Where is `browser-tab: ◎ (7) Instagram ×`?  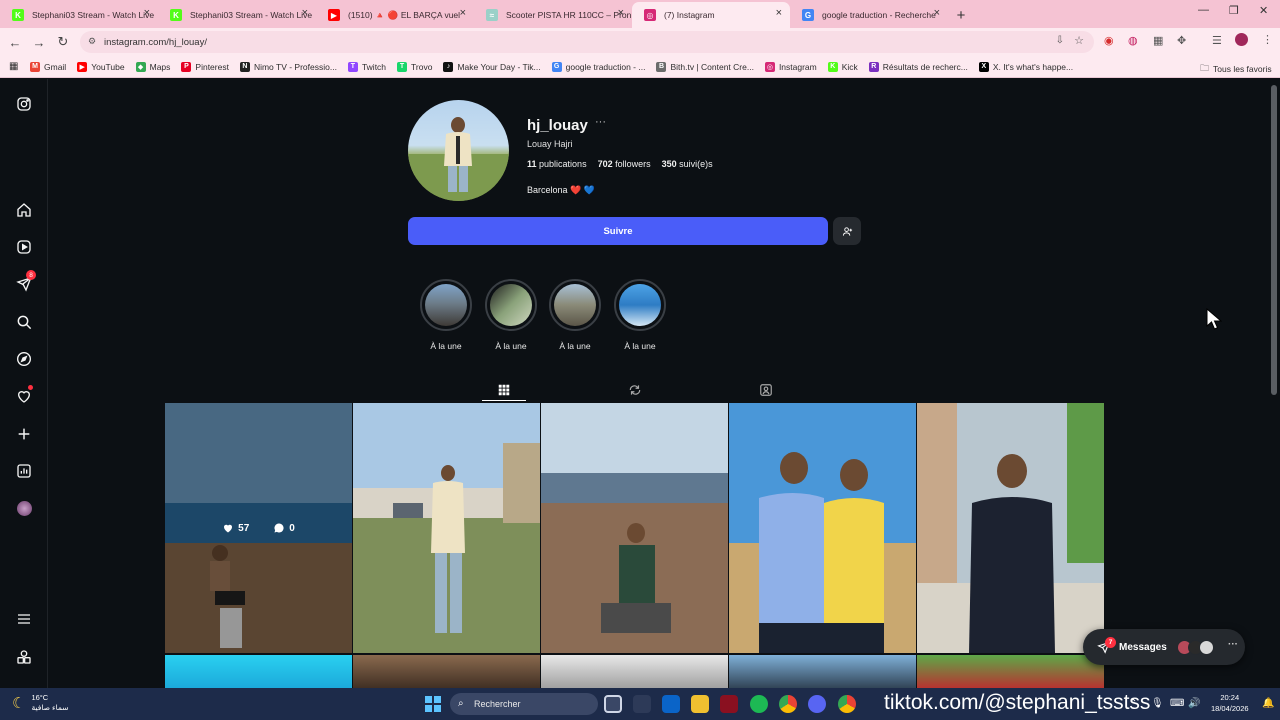 browser-tab: ◎ (7) Instagram × is located at coordinates (711, 15).